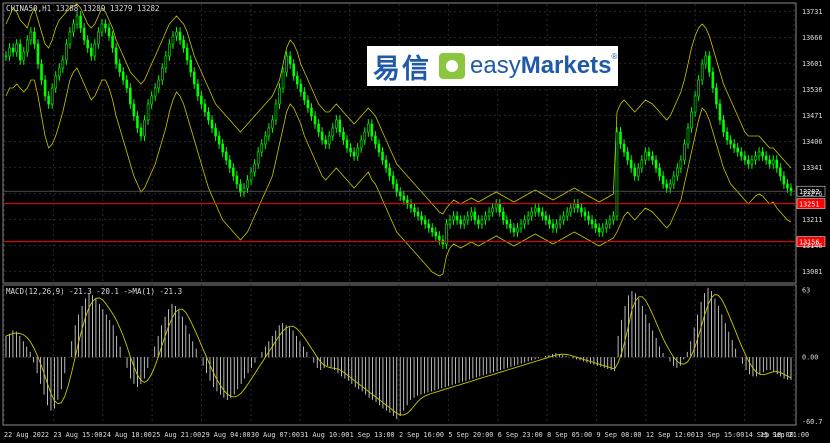  I want to click on symbol-info: CHINA50,H1 13288 13289 13279 13282, so click(83, 8).